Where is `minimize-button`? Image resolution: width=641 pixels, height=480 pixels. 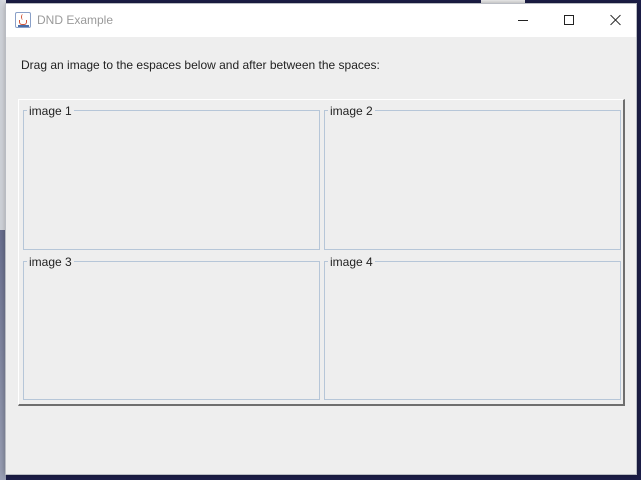 minimize-button is located at coordinates (523, 20).